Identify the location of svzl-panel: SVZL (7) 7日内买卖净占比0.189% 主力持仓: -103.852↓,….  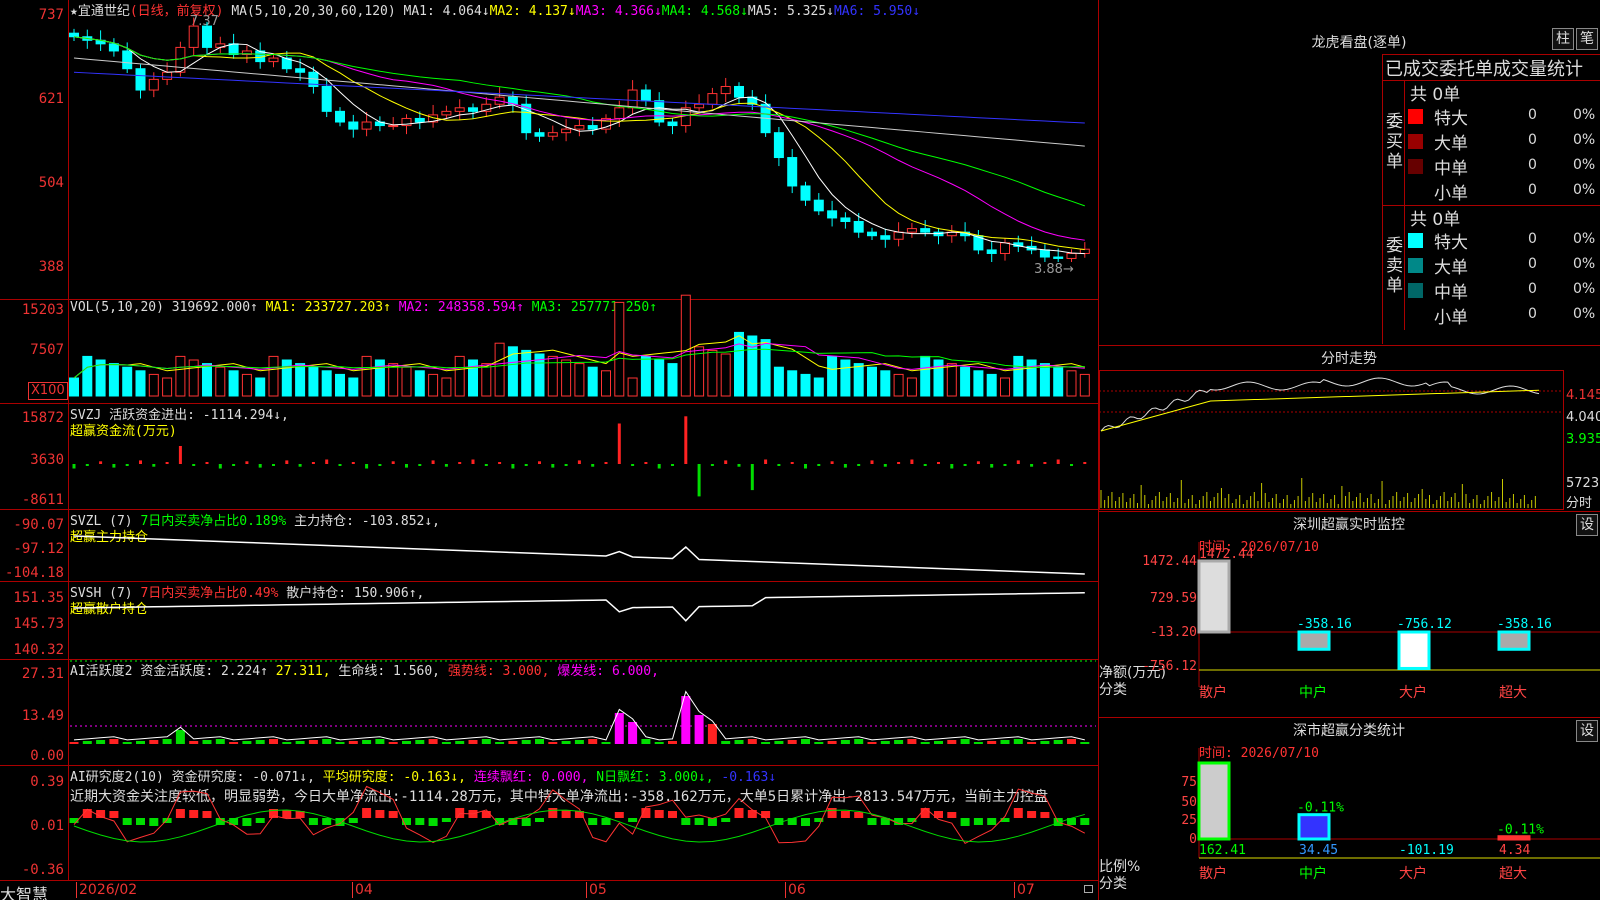
(549, 546).